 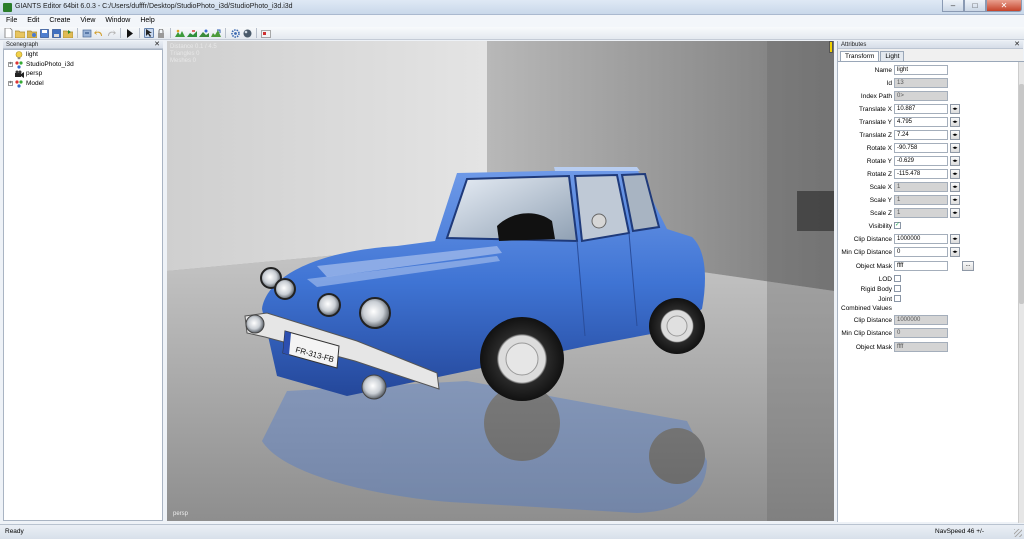 What do you see at coordinates (921, 148) in the screenshot?
I see `rotate-x-input: -90.758` at bounding box center [921, 148].